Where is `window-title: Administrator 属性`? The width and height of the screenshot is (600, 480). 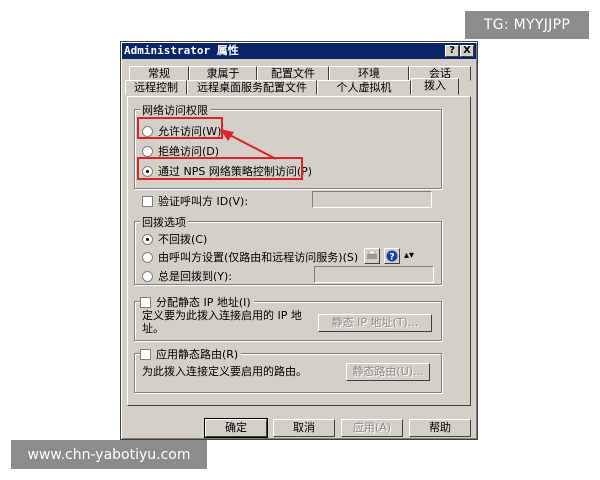
window-title: Administrator 属性 is located at coordinates (181, 50).